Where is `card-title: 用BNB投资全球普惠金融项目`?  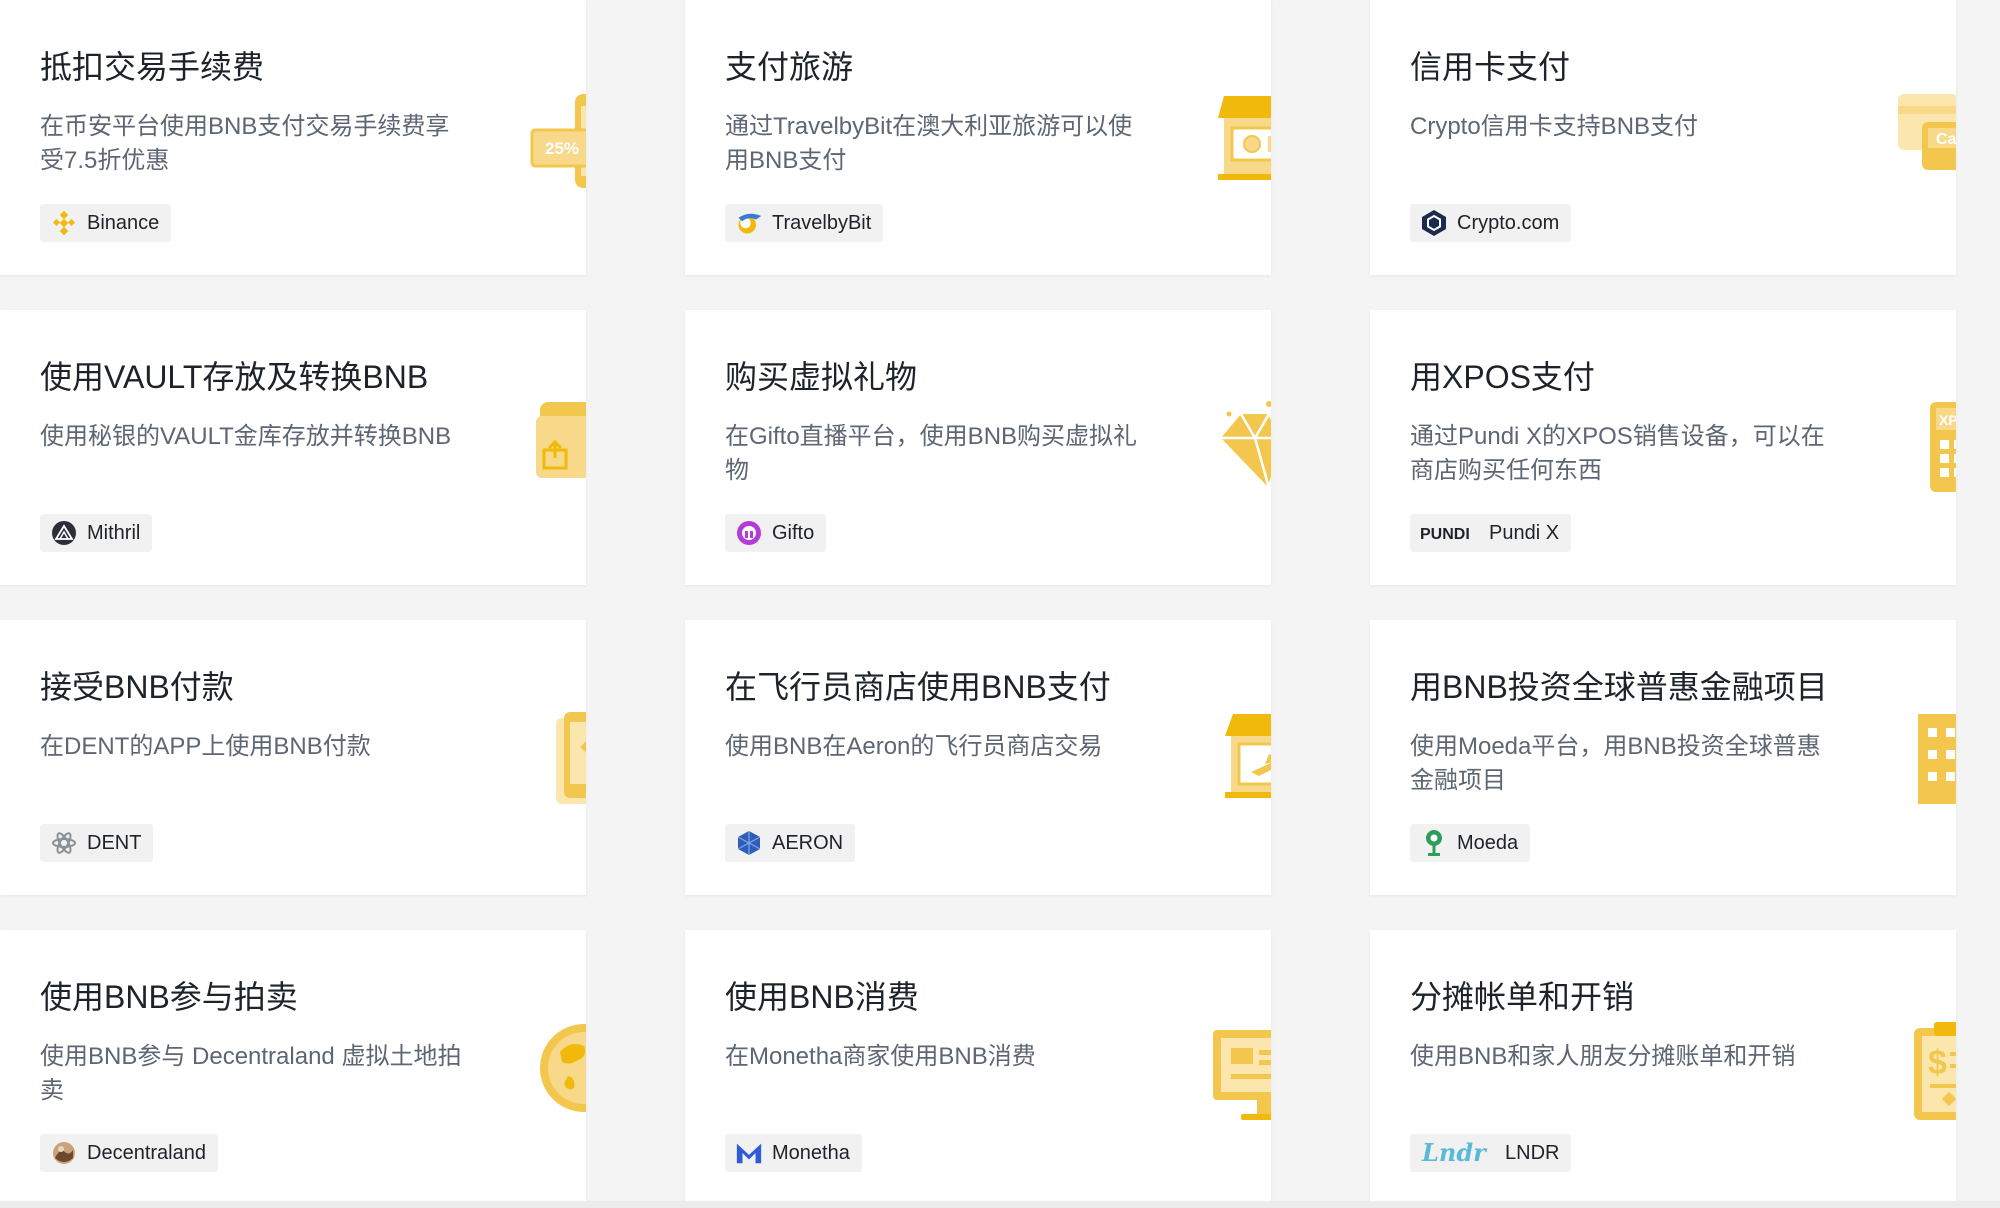 card-title: 用BNB投资全球普惠金融项目 is located at coordinates (1619, 687).